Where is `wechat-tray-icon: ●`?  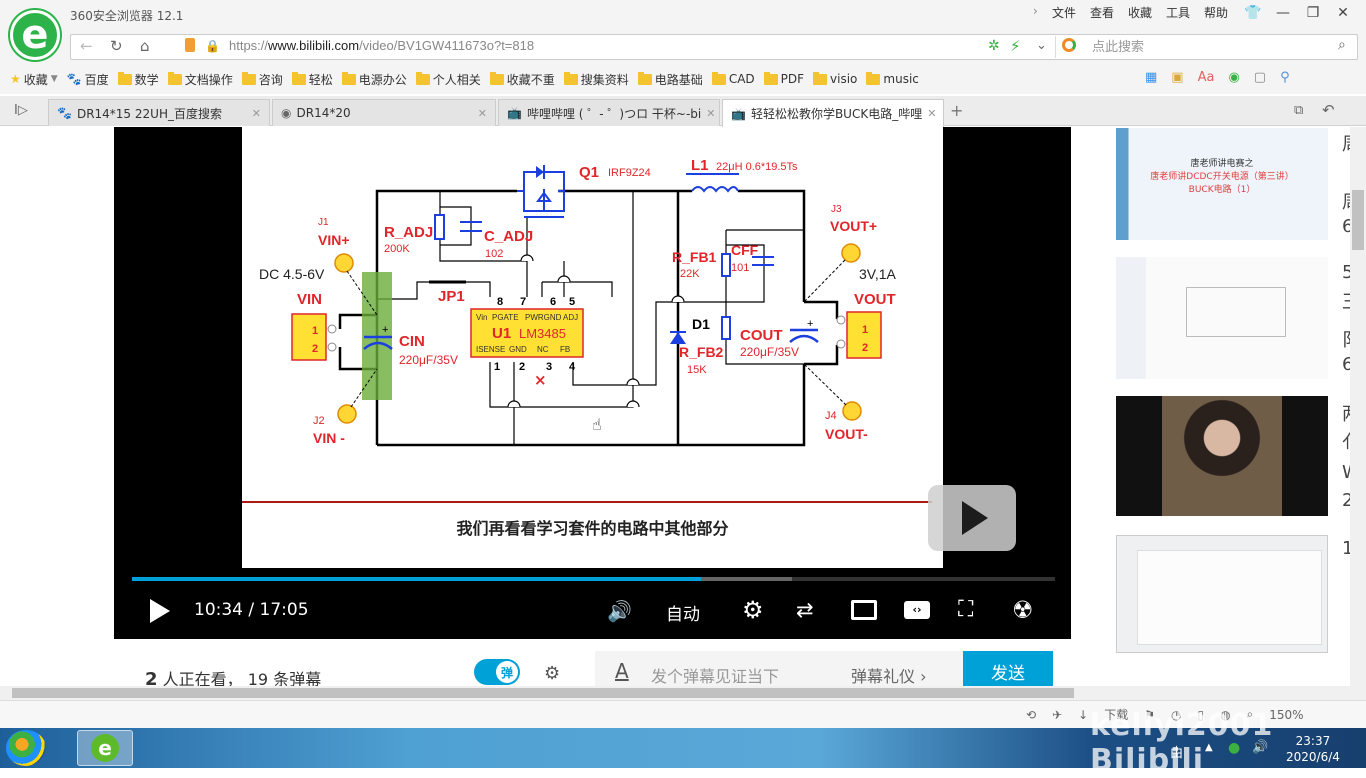 wechat-tray-icon: ● is located at coordinates (1234, 748).